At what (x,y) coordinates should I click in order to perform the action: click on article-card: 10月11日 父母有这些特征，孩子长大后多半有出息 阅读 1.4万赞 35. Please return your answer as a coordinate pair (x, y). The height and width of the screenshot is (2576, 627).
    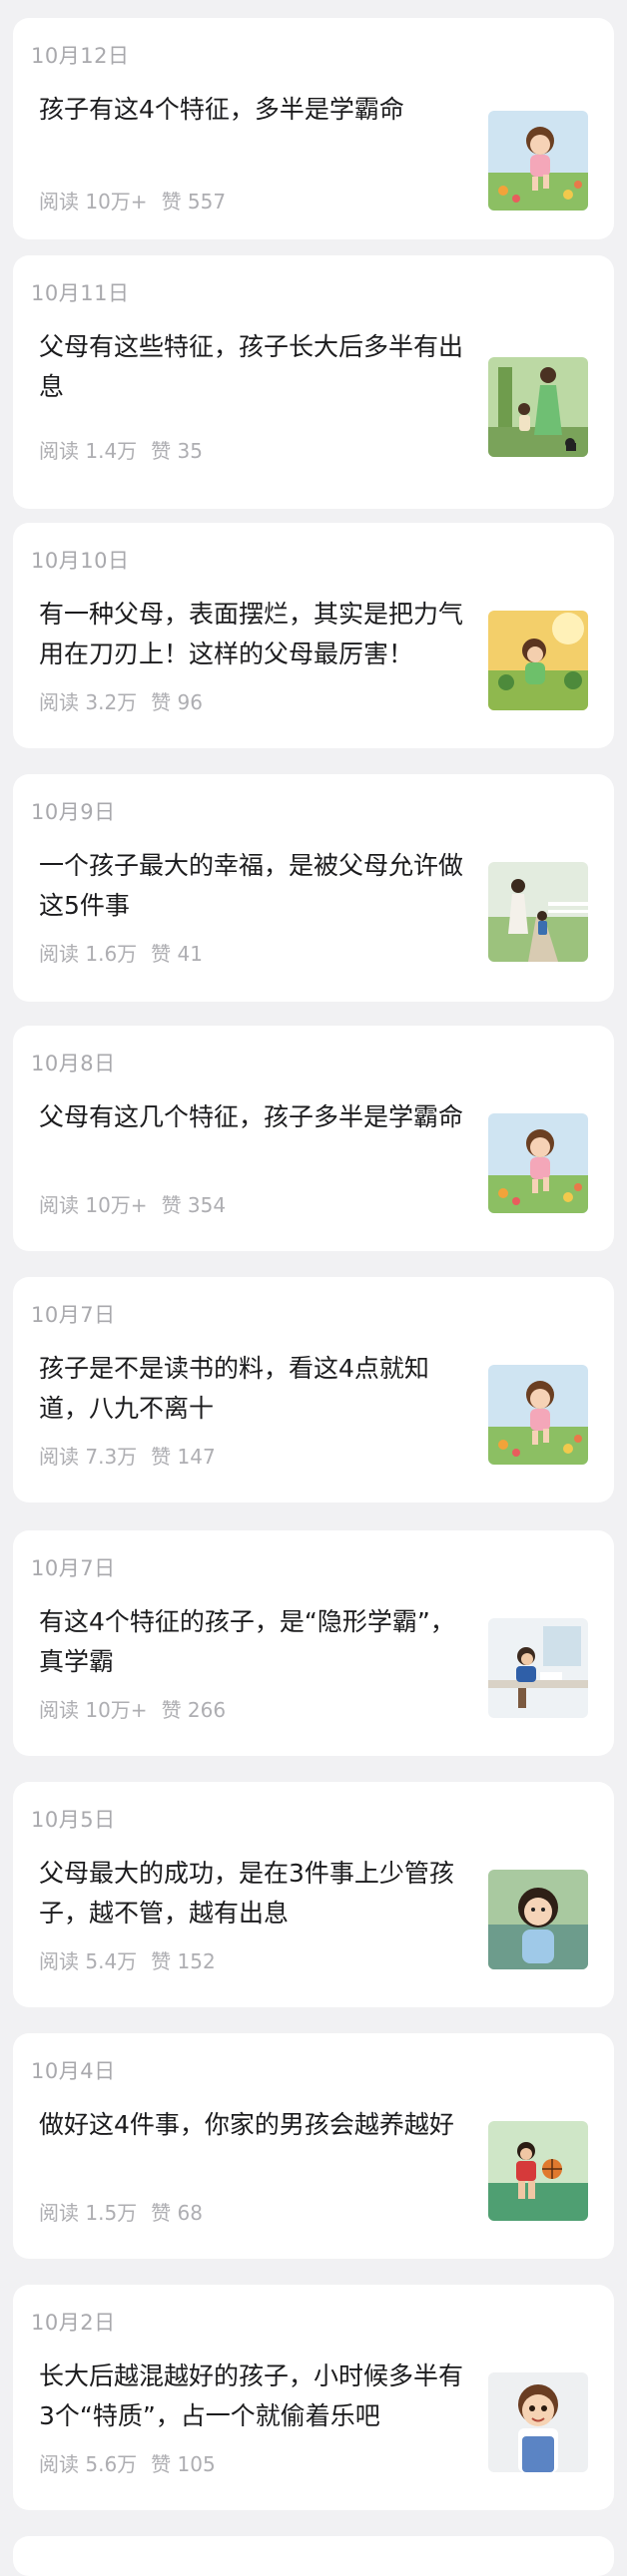
    Looking at the image, I should click on (313, 382).